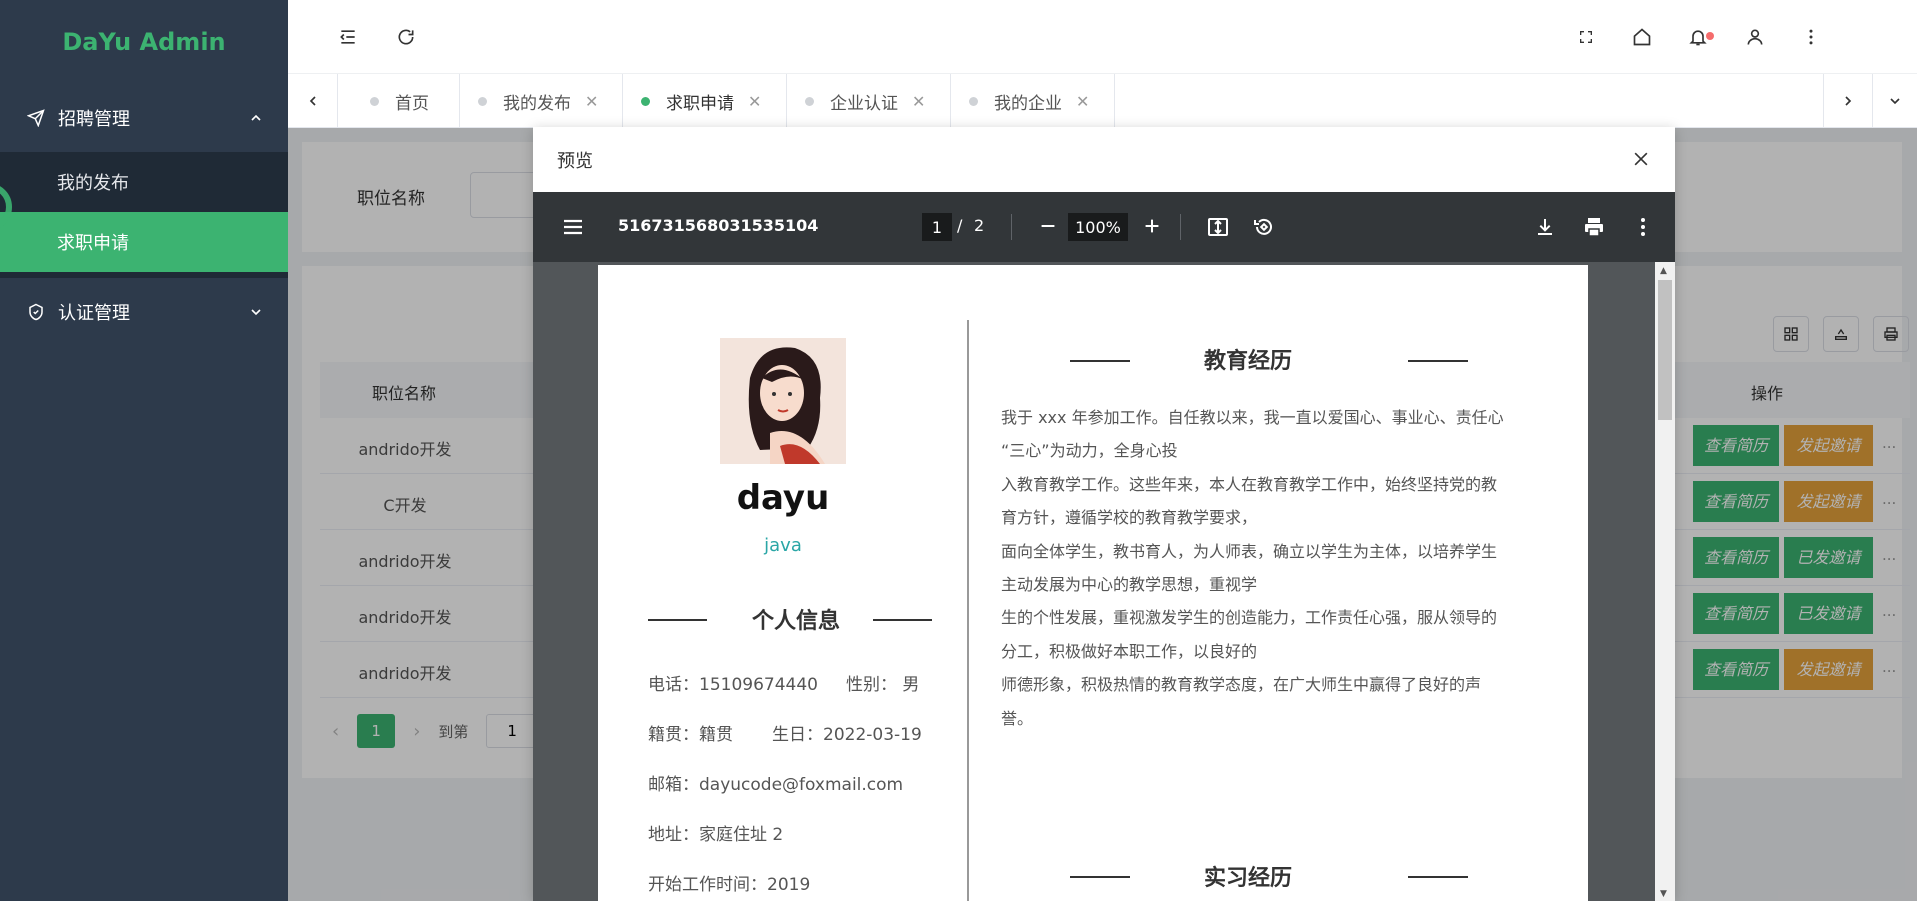 The image size is (1917, 901). What do you see at coordinates (783, 401) in the screenshot?
I see `avatar` at bounding box center [783, 401].